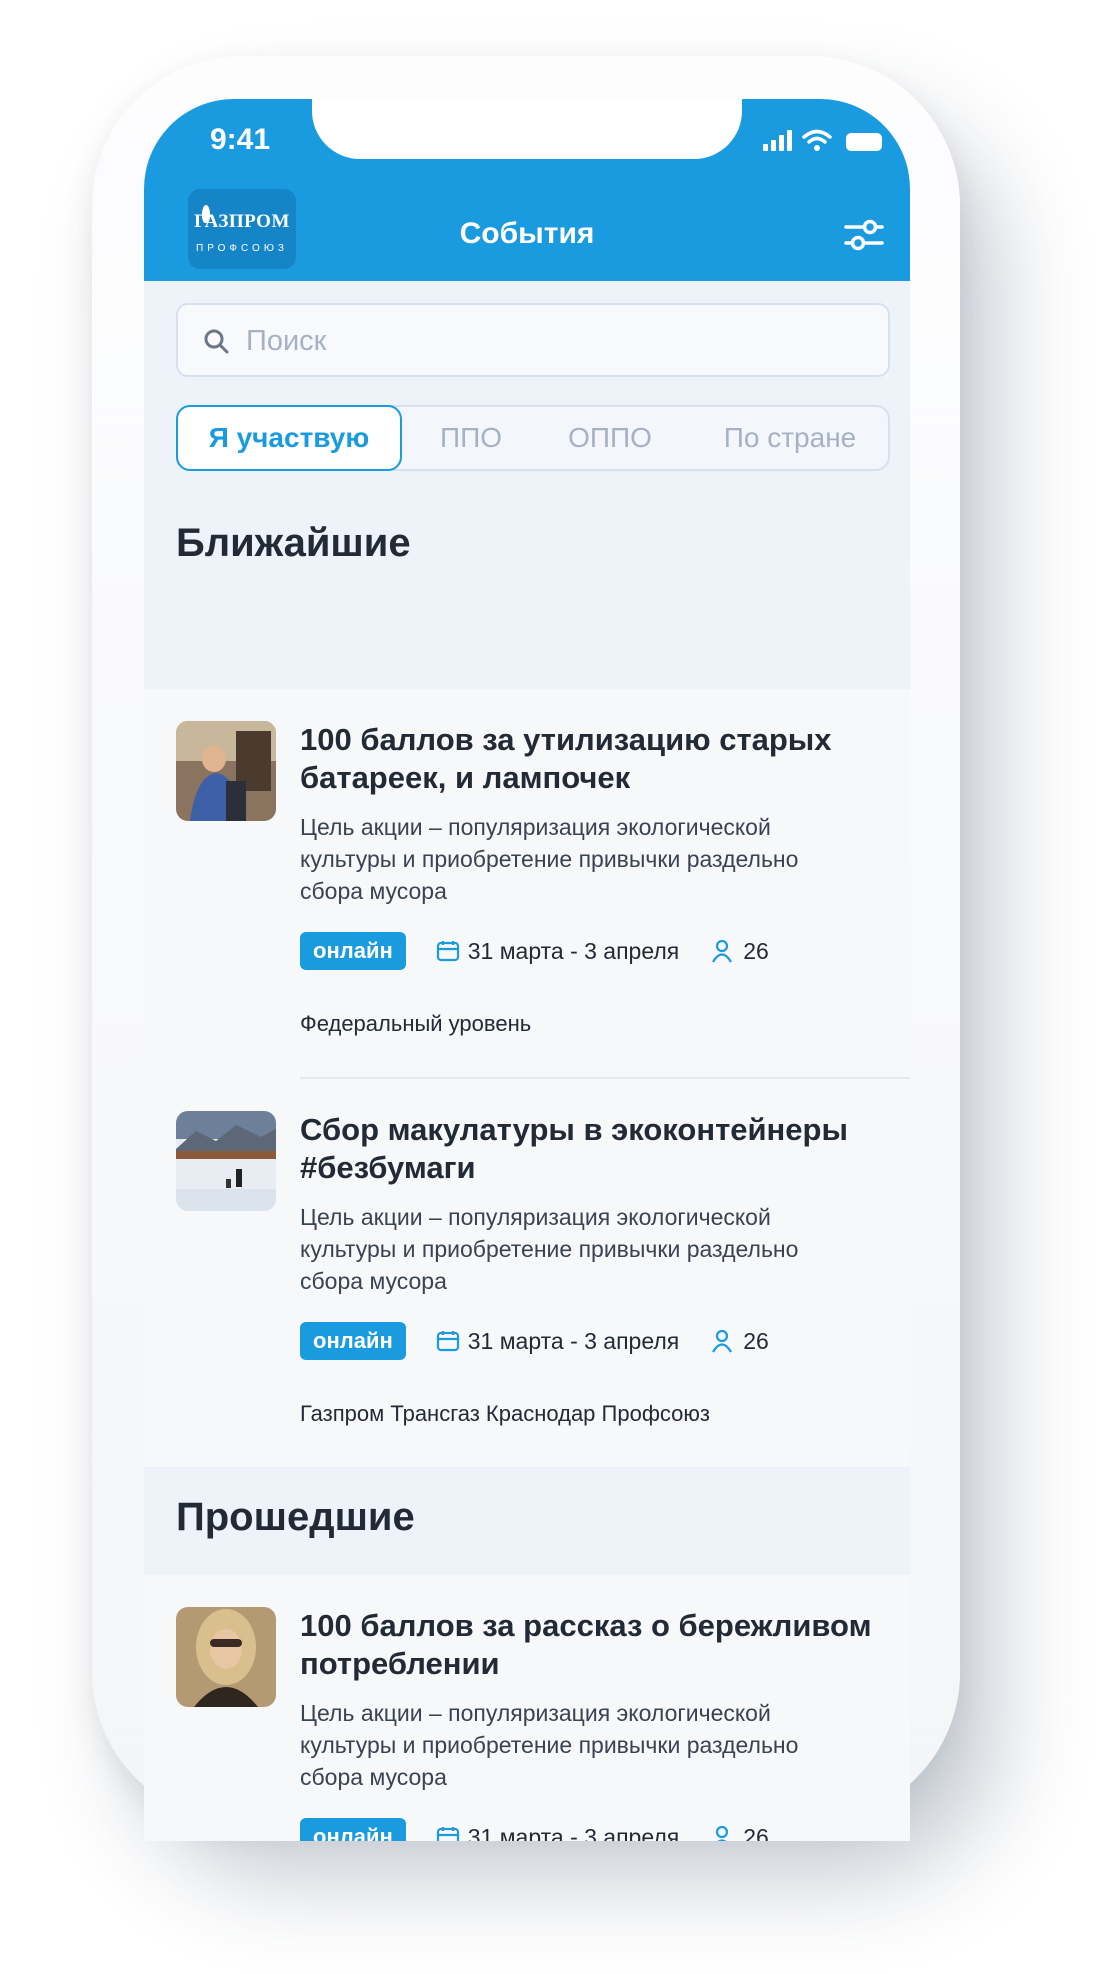 The height and width of the screenshot is (1974, 1104). What do you see at coordinates (790, 438) in the screenshot?
I see `tab-country: По стране` at bounding box center [790, 438].